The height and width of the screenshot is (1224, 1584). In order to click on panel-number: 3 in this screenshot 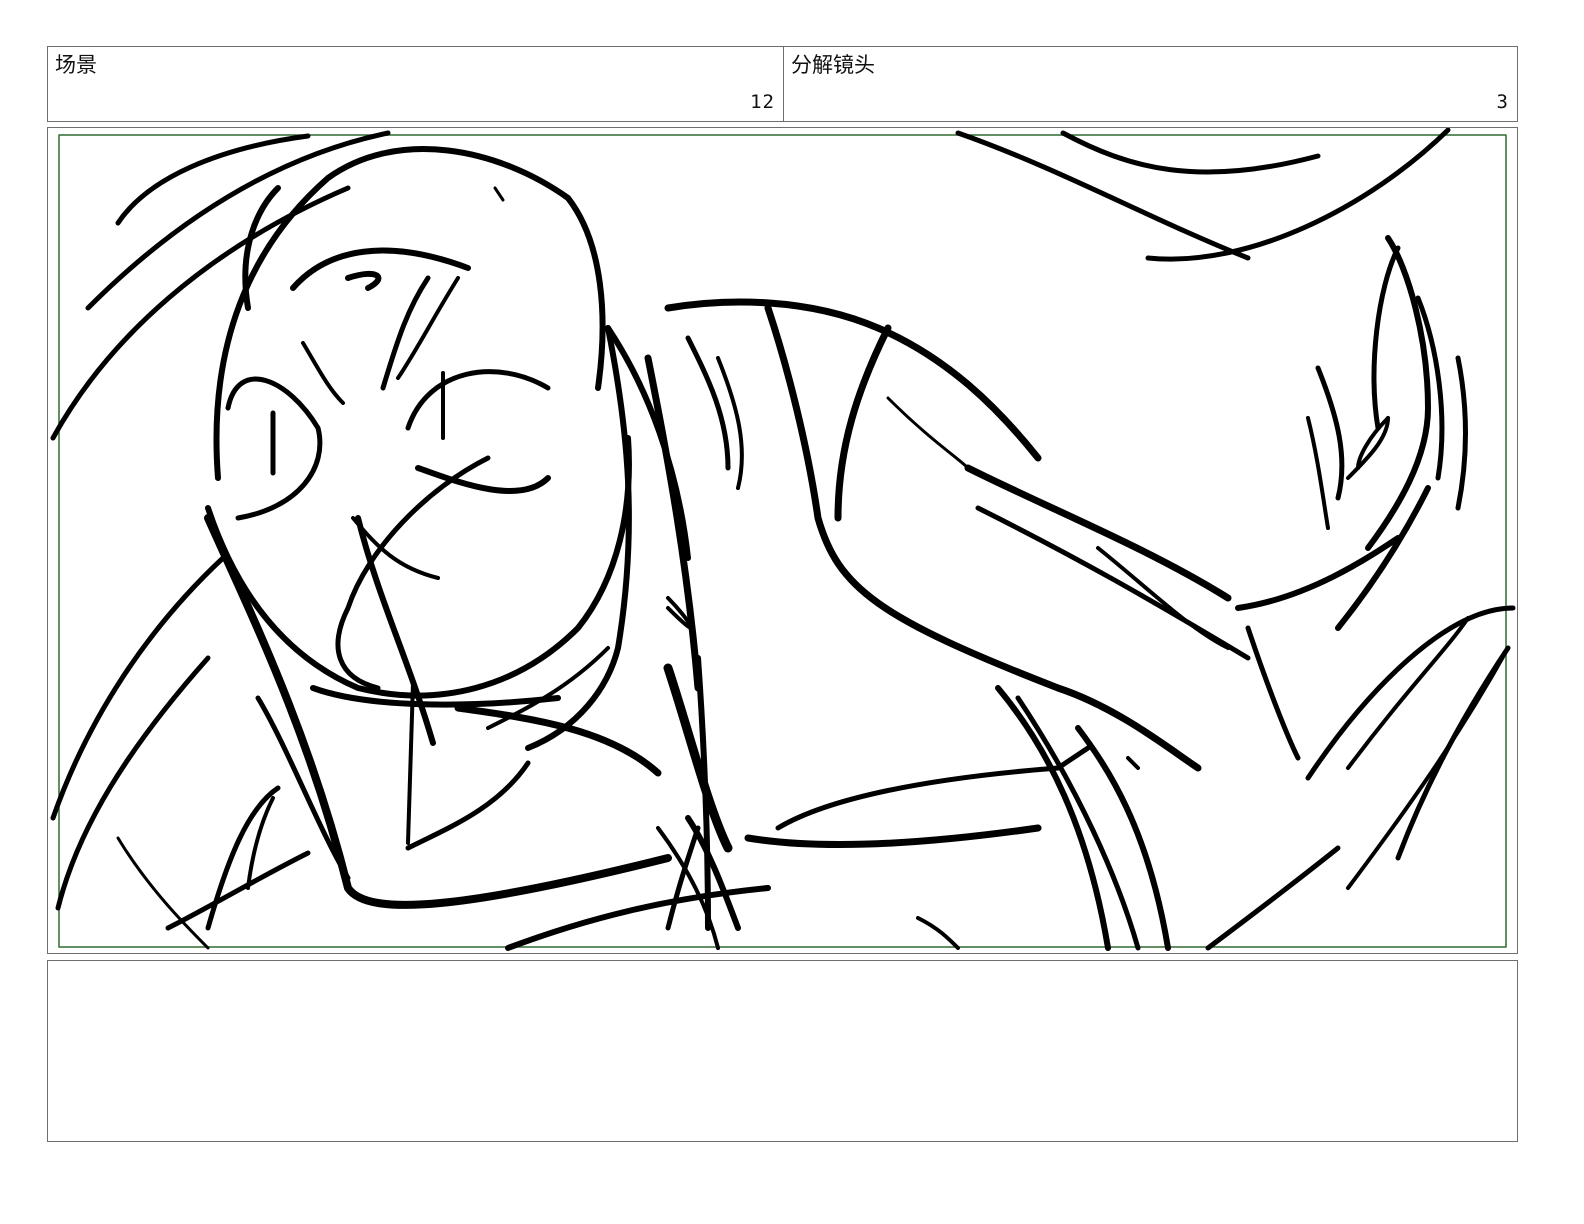, I will do `click(1502, 102)`.